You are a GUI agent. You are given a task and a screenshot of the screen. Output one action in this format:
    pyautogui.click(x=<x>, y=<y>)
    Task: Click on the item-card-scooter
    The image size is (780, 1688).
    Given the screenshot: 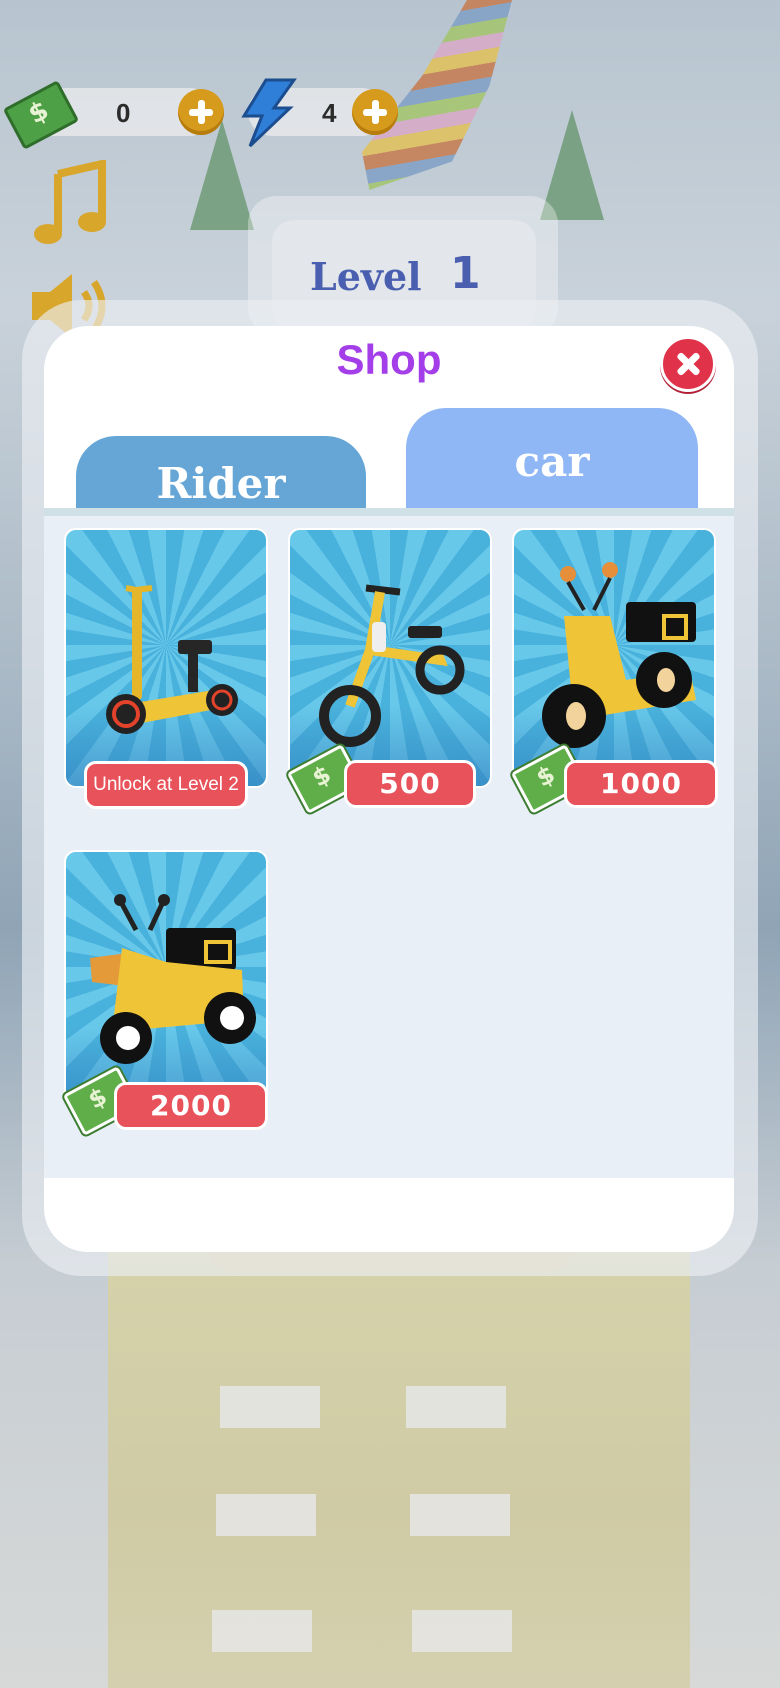 What is the action you would take?
    pyautogui.click(x=166, y=658)
    